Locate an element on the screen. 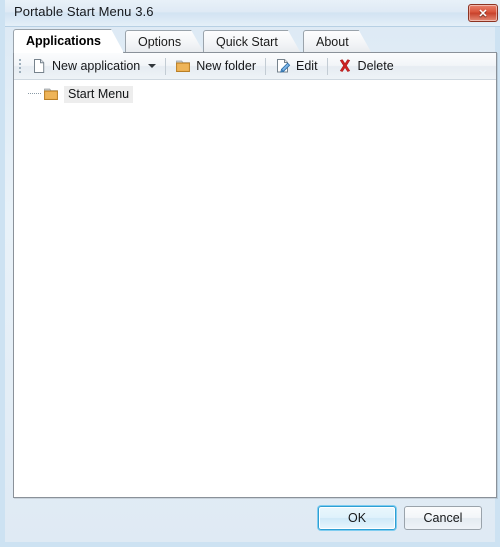 Image resolution: width=500 pixels, height=547 pixels. cancel-button: Cancel is located at coordinates (443, 518).